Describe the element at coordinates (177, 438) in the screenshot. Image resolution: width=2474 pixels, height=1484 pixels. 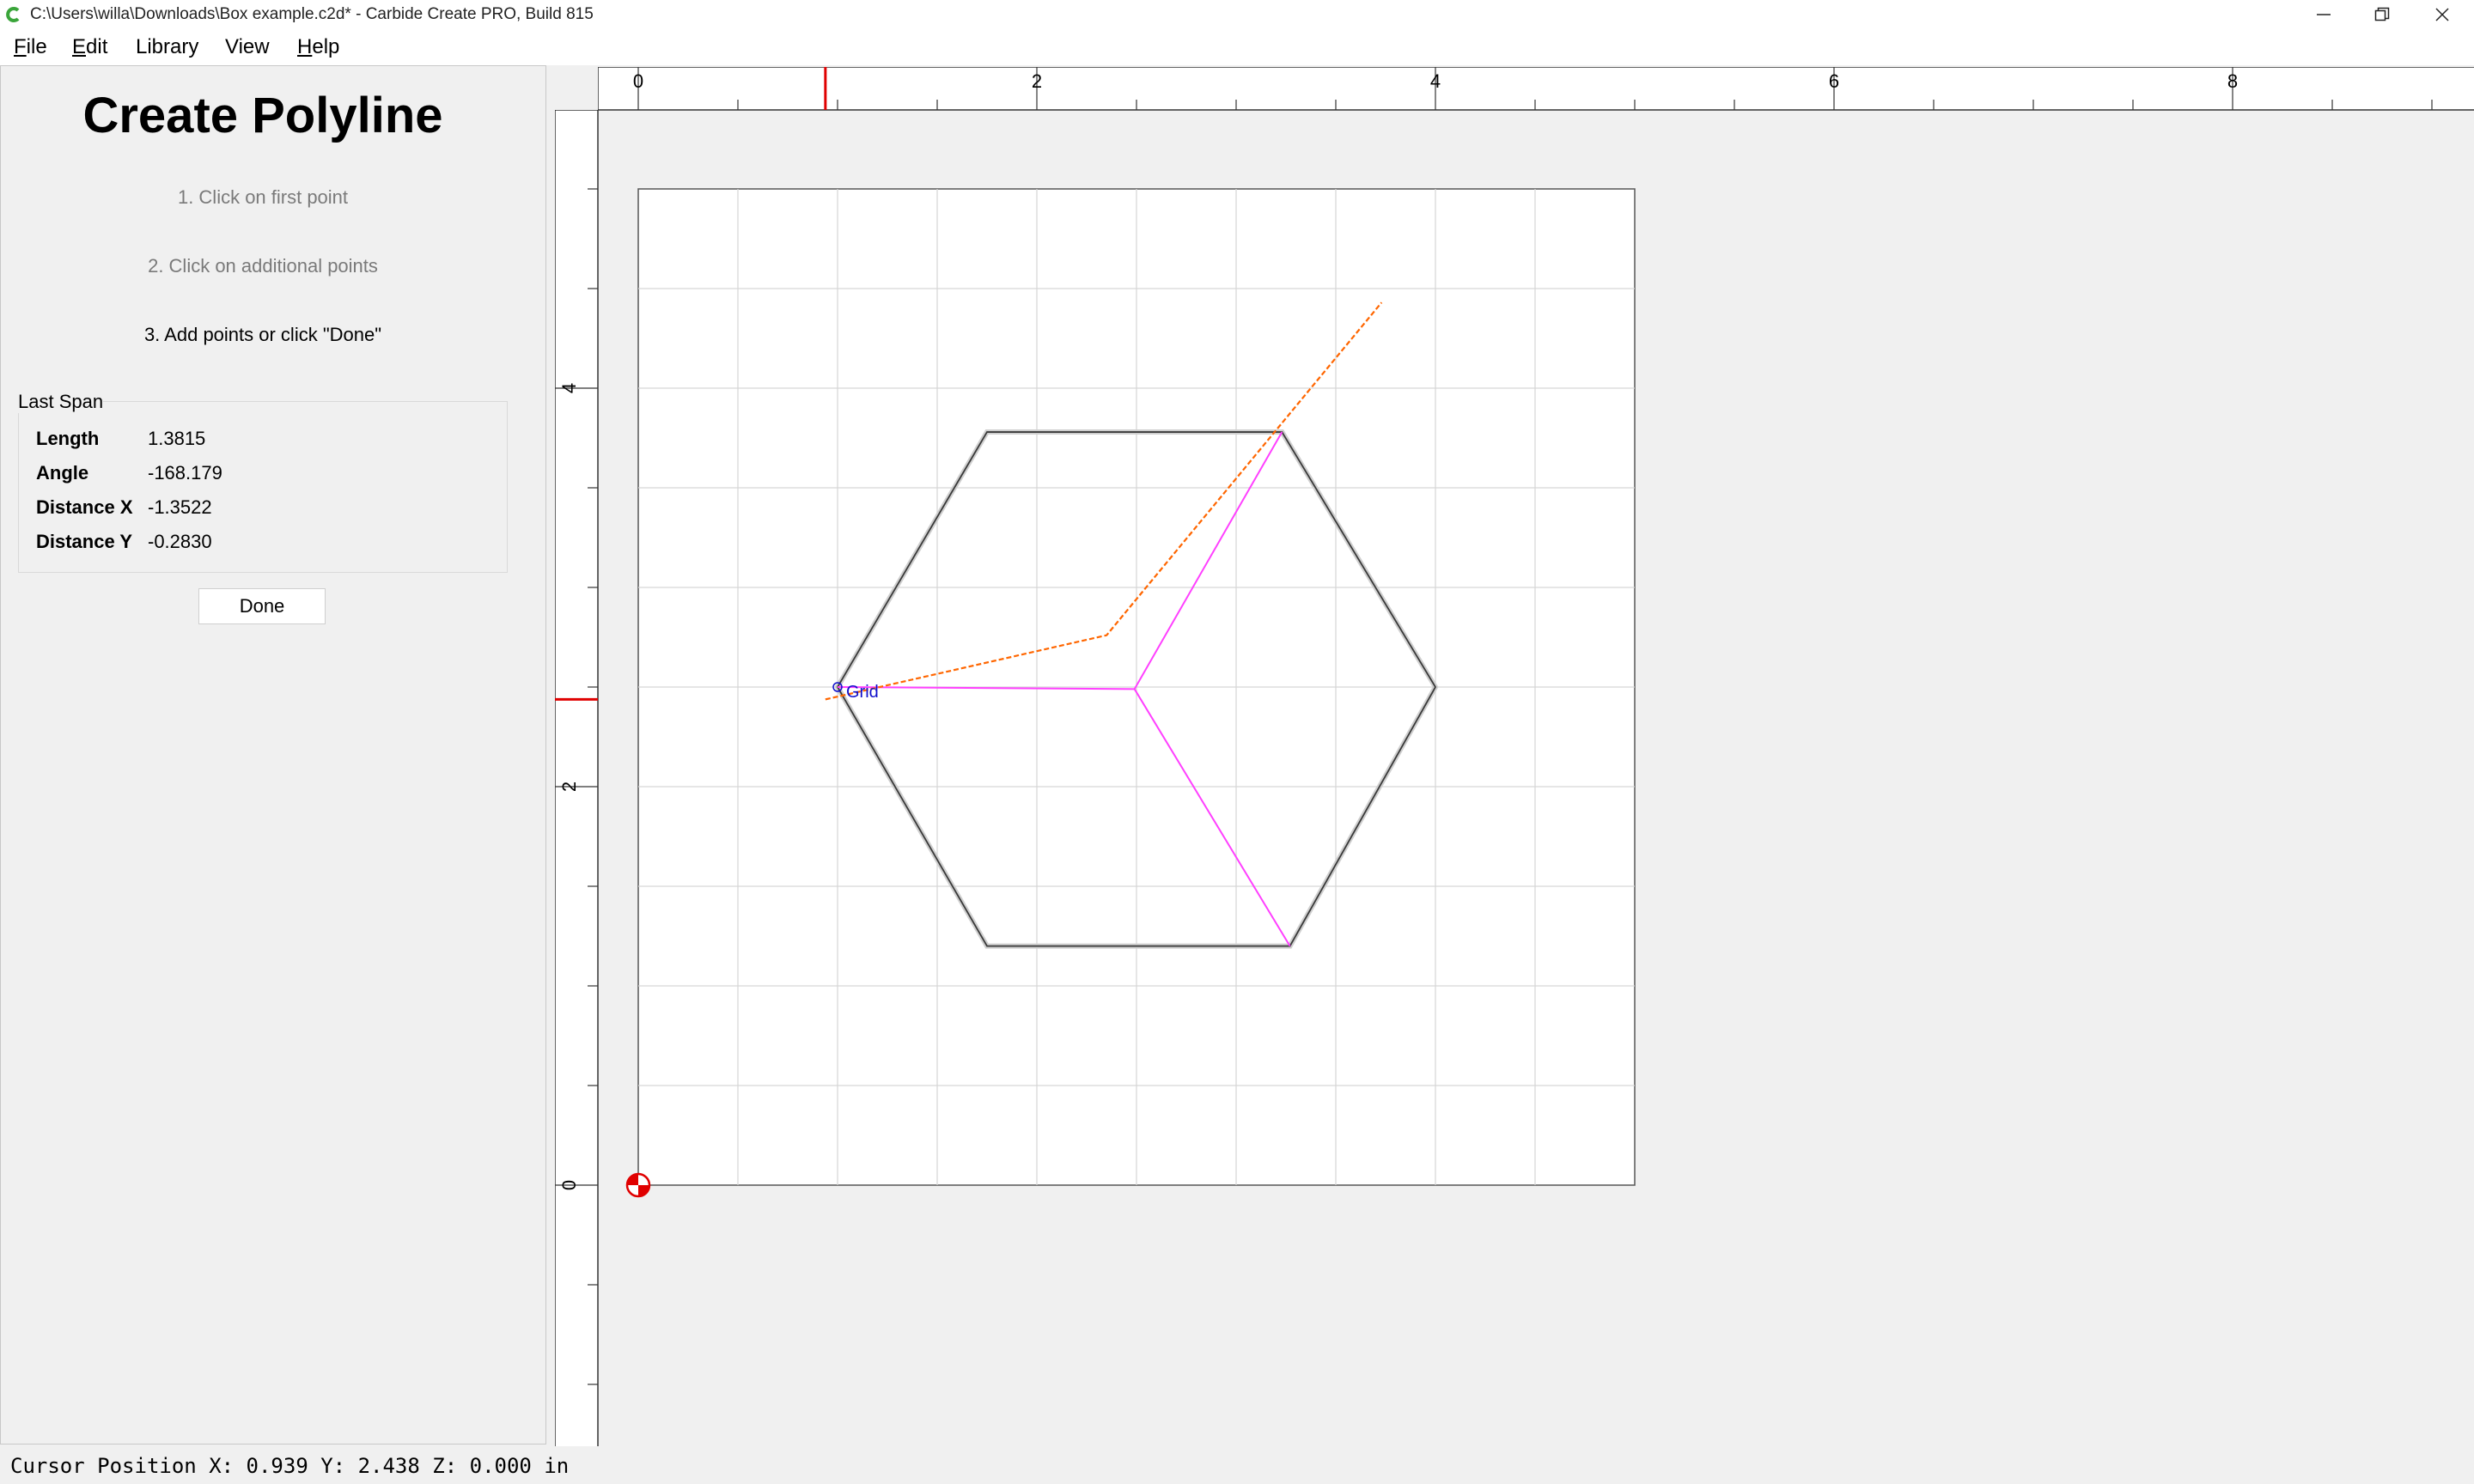
I see `length-value: 1.3815` at that location.